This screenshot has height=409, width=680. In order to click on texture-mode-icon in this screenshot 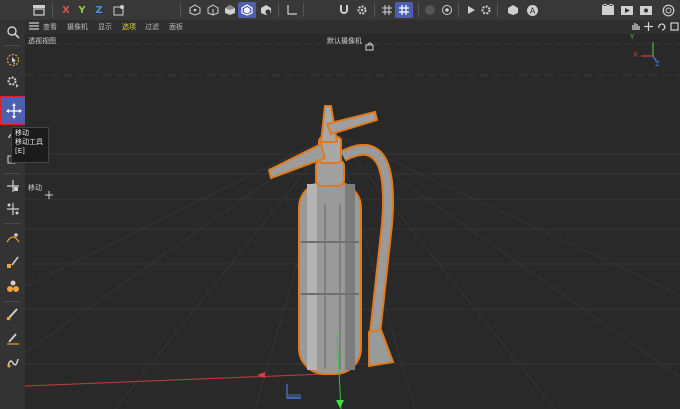, I will do `click(266, 10)`.